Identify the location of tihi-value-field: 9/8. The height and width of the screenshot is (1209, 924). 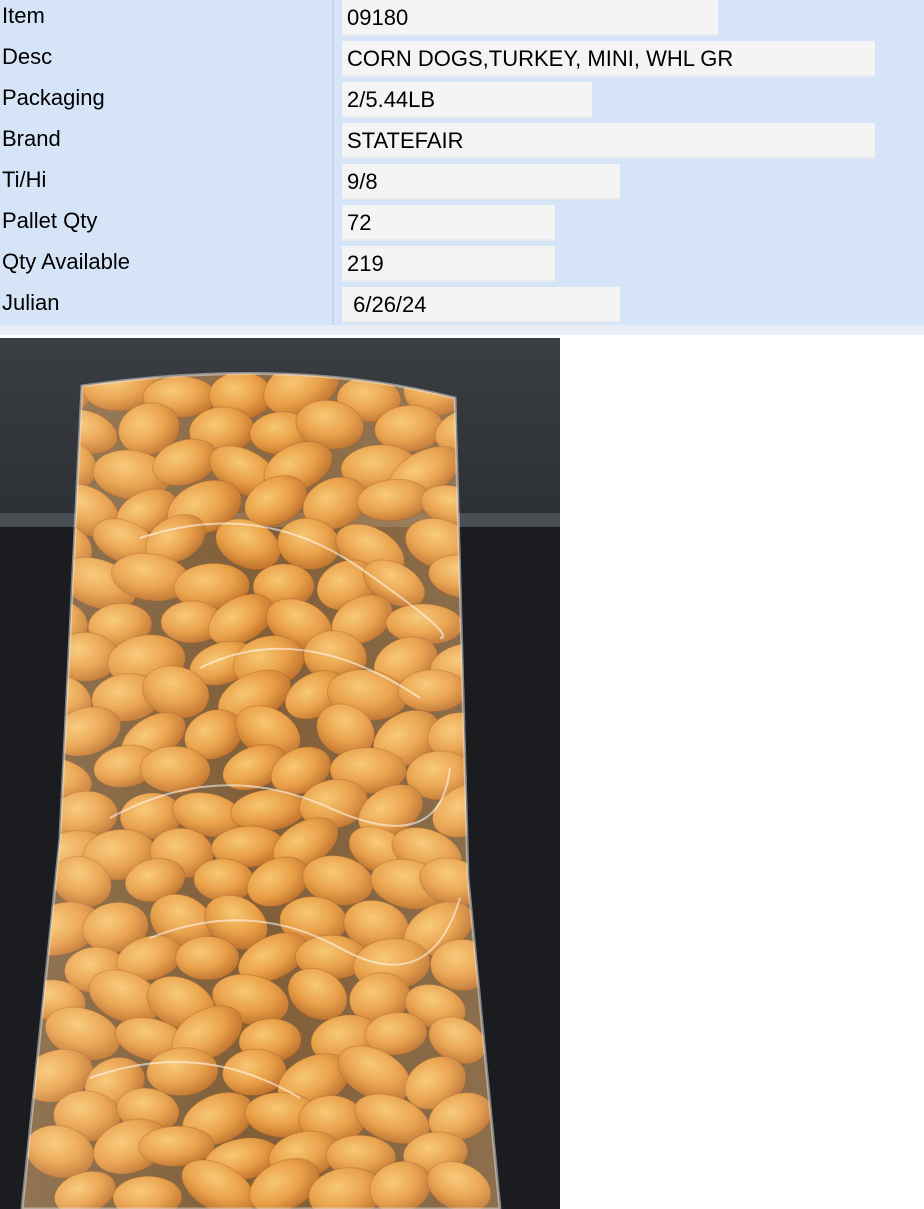
(481, 182).